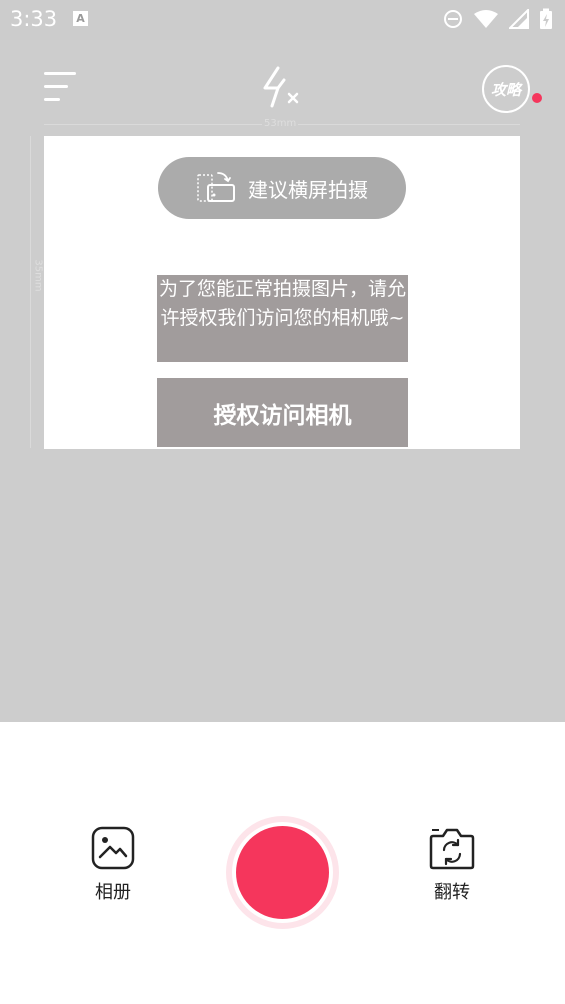 Image resolution: width=565 pixels, height=1004 pixels. I want to click on status-icons, so click(498, 19).